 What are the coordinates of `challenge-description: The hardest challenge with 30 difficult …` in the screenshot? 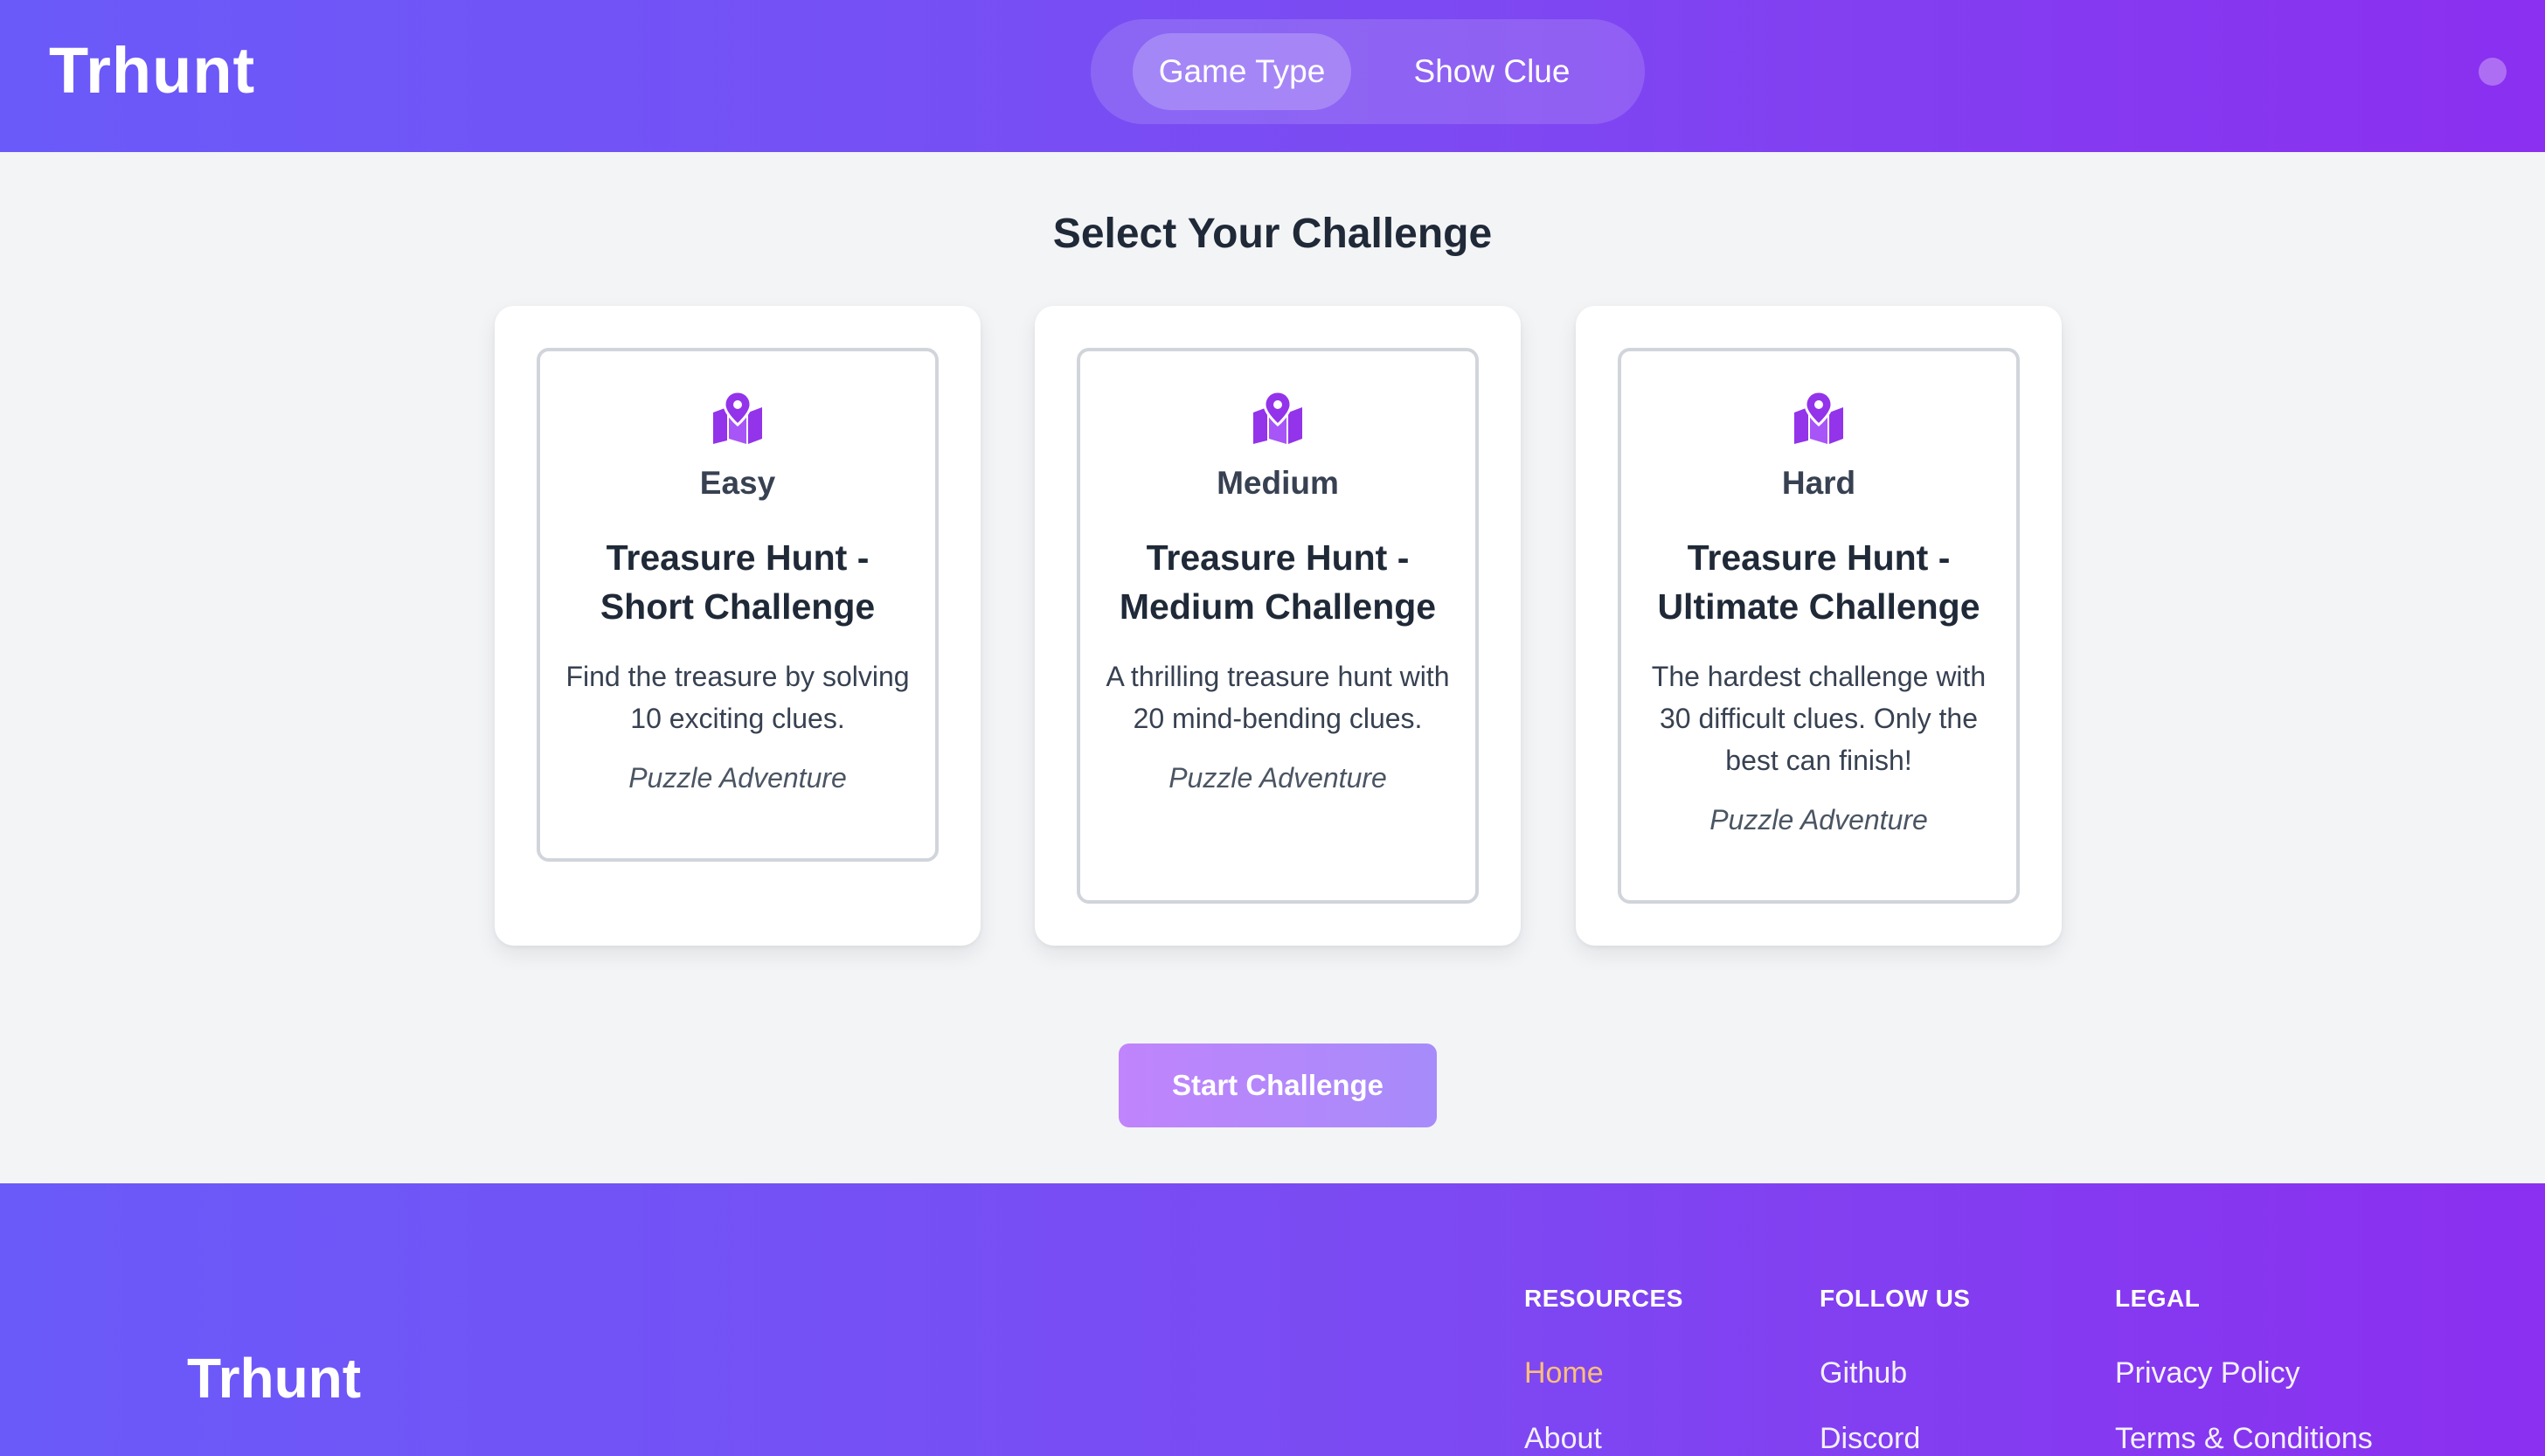 It's located at (1819, 718).